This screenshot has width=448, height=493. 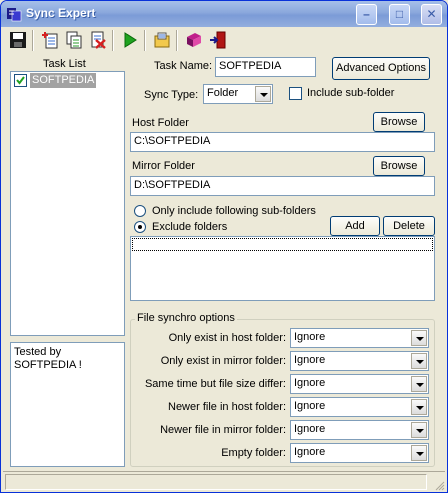 What do you see at coordinates (439, 485) in the screenshot?
I see `resize-grip-icon` at bounding box center [439, 485].